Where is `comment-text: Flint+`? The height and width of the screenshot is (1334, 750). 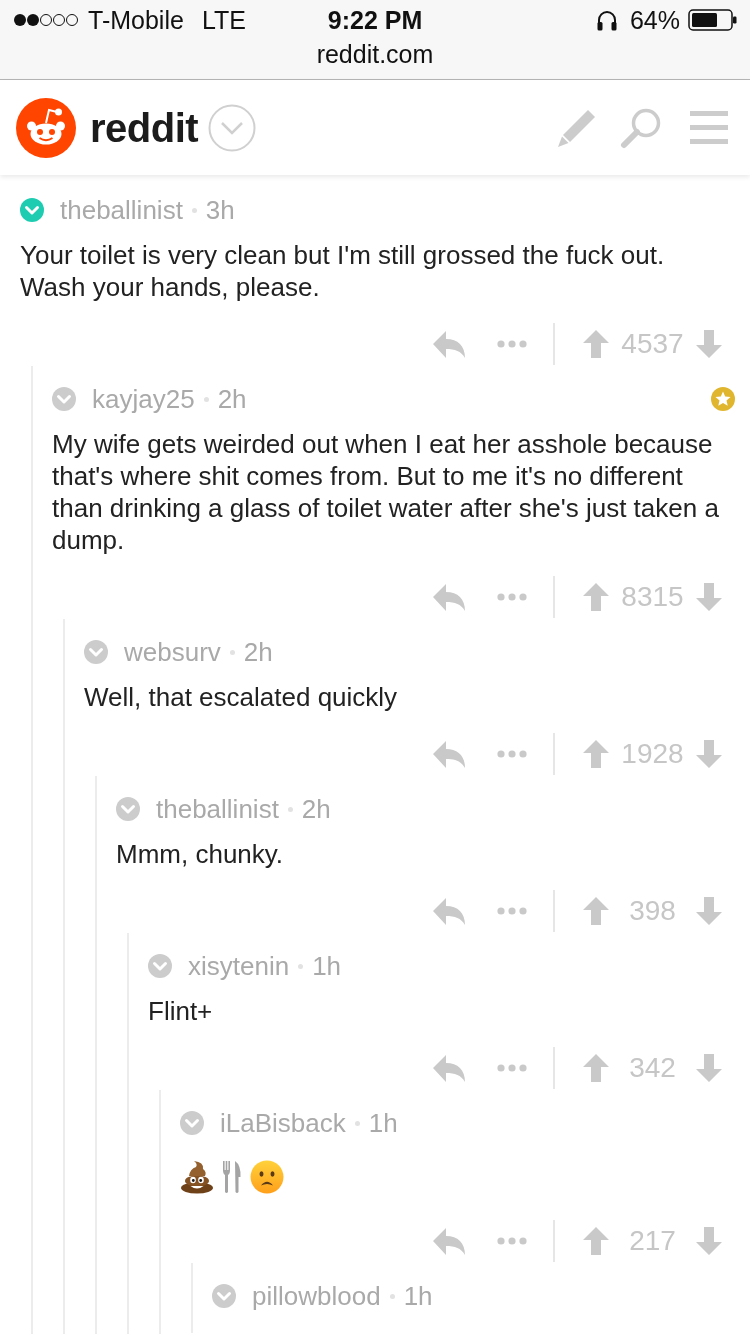
comment-text: Flint+ is located at coordinates (181, 1011).